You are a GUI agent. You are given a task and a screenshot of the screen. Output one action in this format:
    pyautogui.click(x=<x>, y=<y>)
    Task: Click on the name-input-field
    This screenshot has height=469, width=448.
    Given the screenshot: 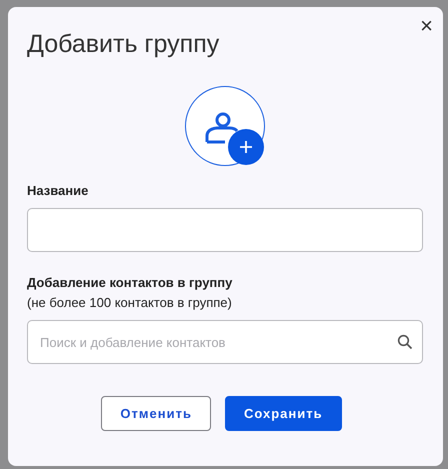 What is the action you would take?
    pyautogui.click(x=225, y=230)
    